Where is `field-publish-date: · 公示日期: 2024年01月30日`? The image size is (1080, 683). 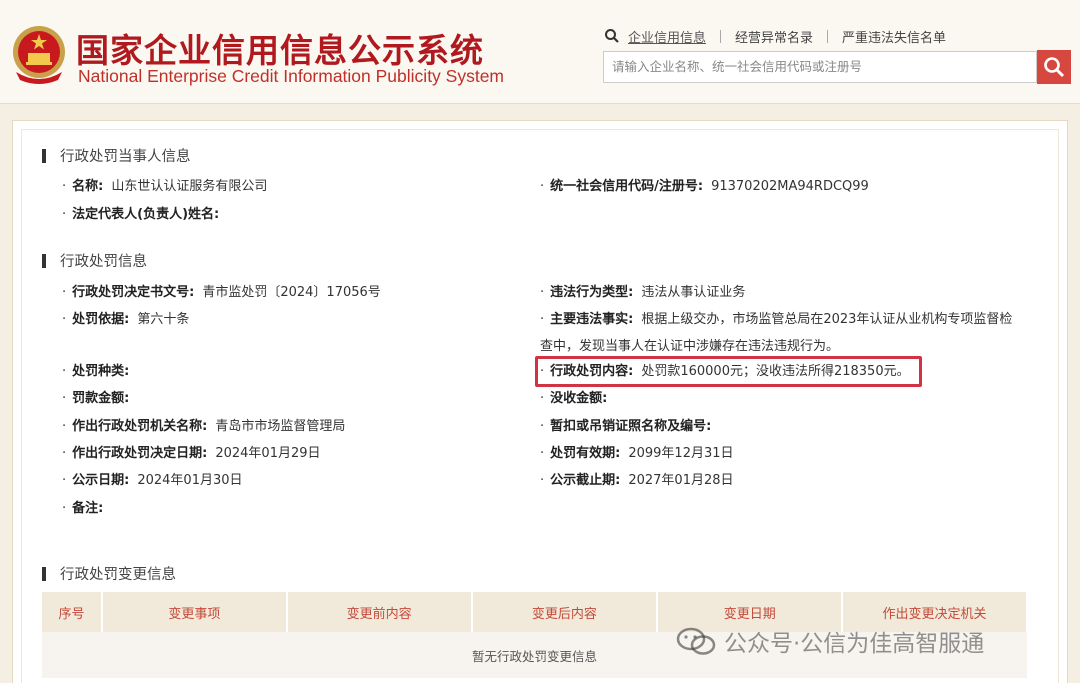
field-publish-date: · 公示日期: 2024年01月30日 is located at coordinates (152, 480).